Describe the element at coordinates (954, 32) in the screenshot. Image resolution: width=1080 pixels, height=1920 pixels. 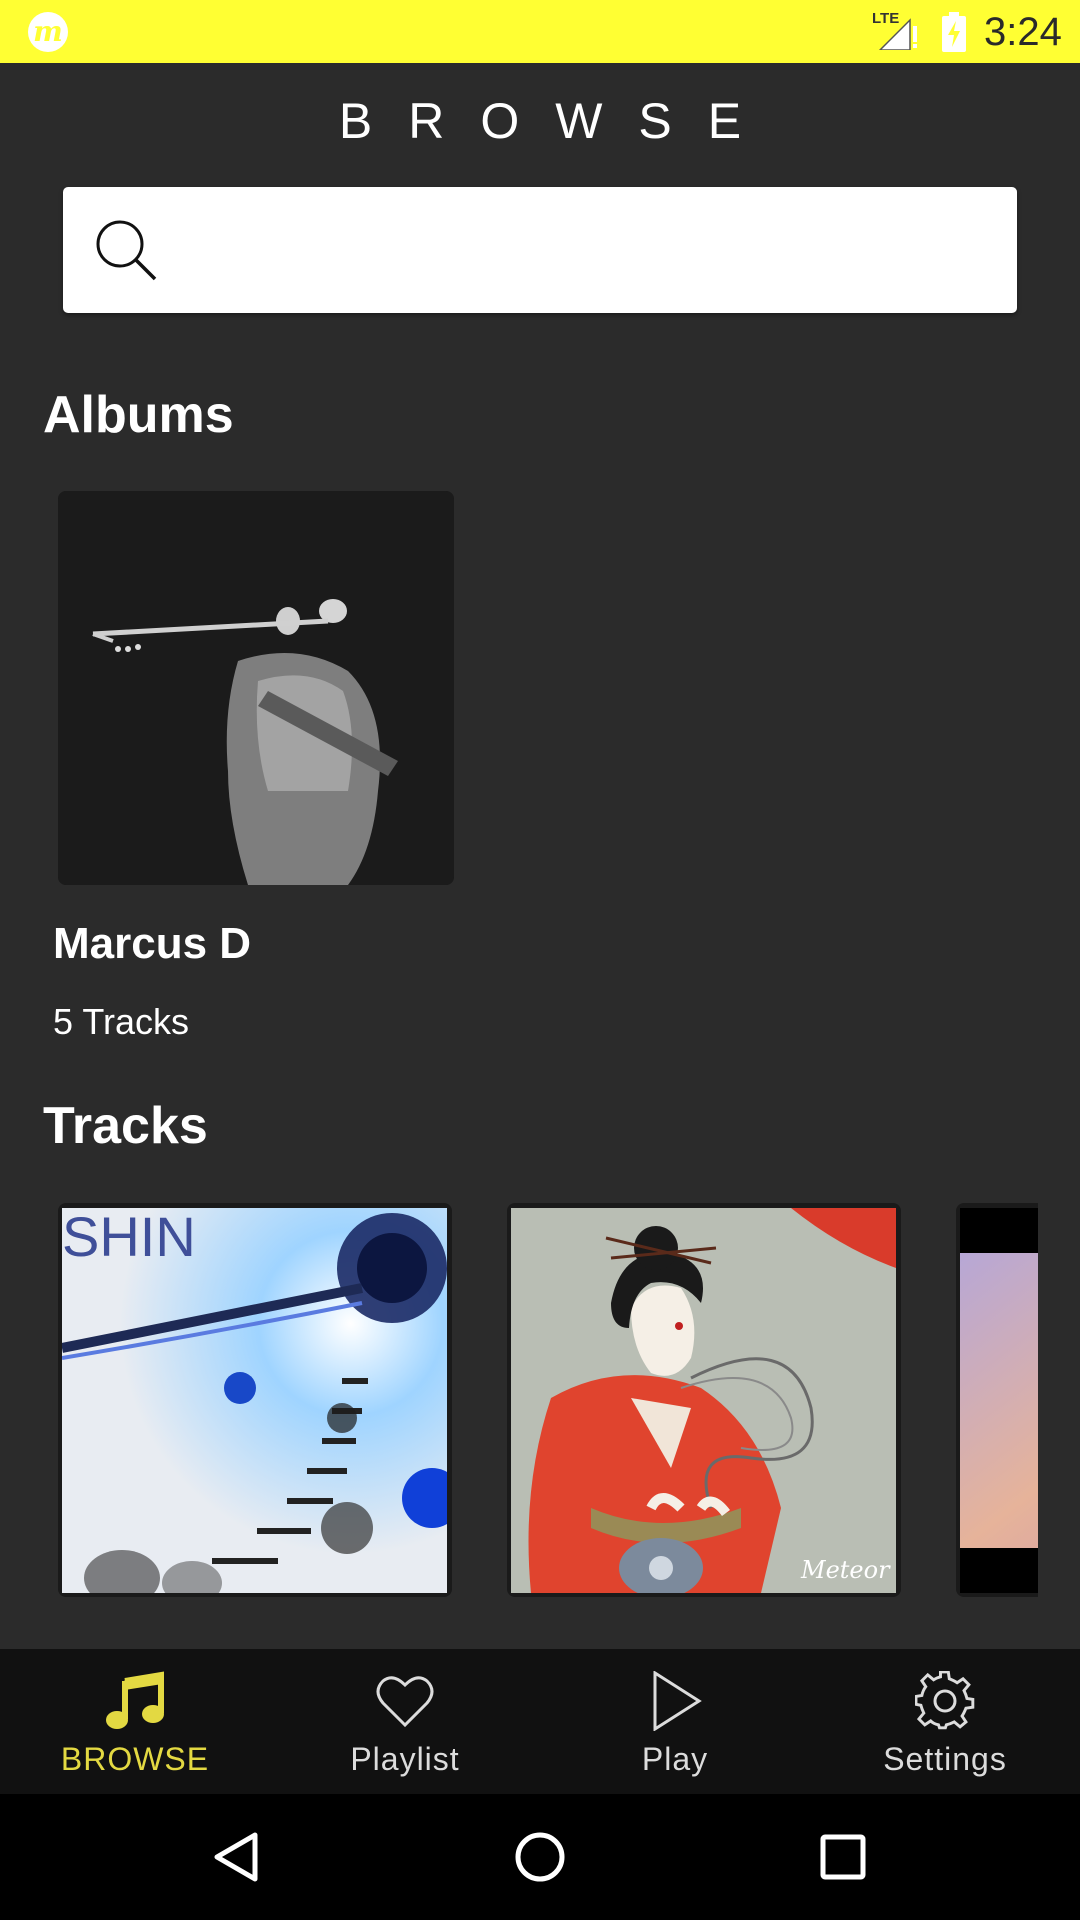
I see `battery-charging-icon` at that location.